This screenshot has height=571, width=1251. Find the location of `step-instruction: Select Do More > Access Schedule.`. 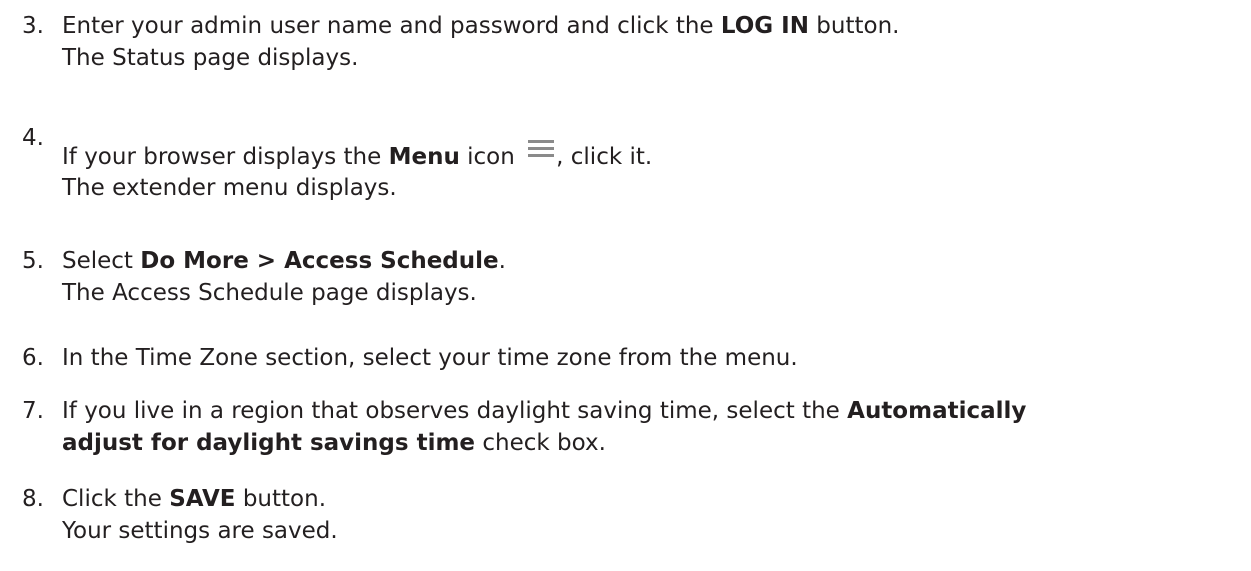

step-instruction: Select Do More > Access Schedule. is located at coordinates (284, 261).